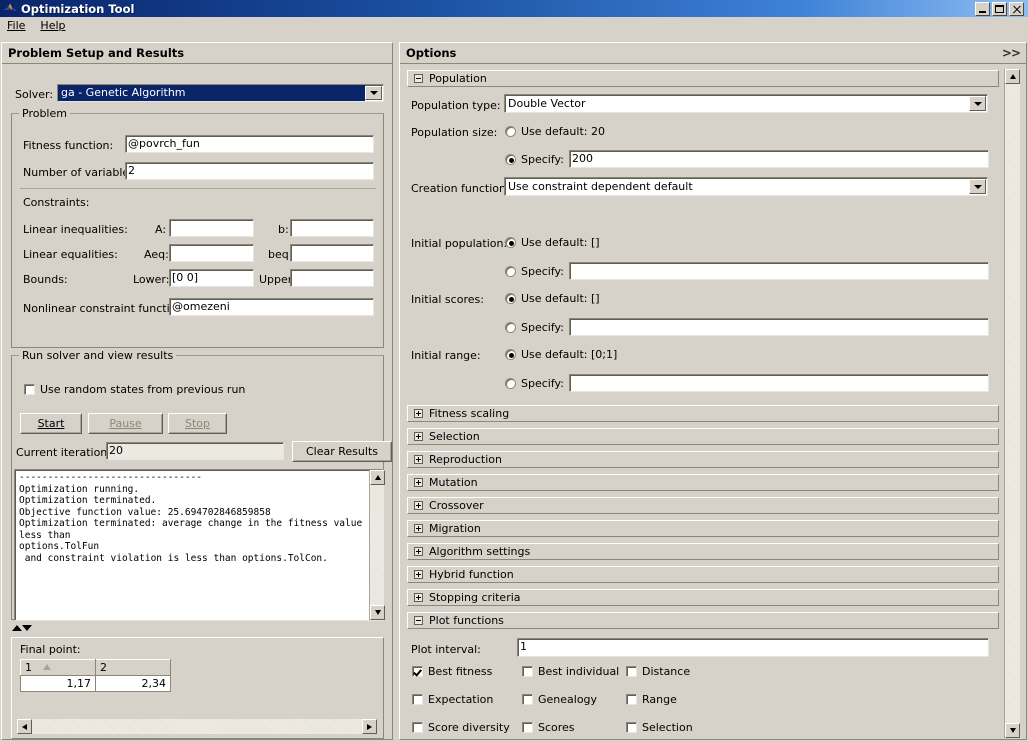  Describe the element at coordinates (133, 683) in the screenshot. I see `final-point-value-2: 2,34` at that location.